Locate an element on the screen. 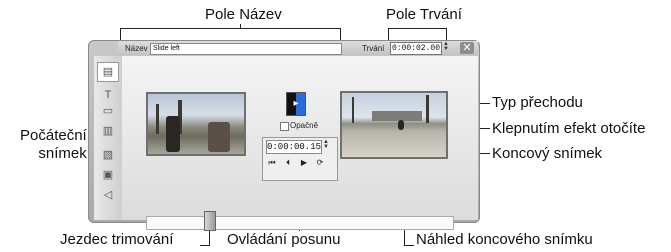  go-start-button: ⏮ is located at coordinates (272, 163).